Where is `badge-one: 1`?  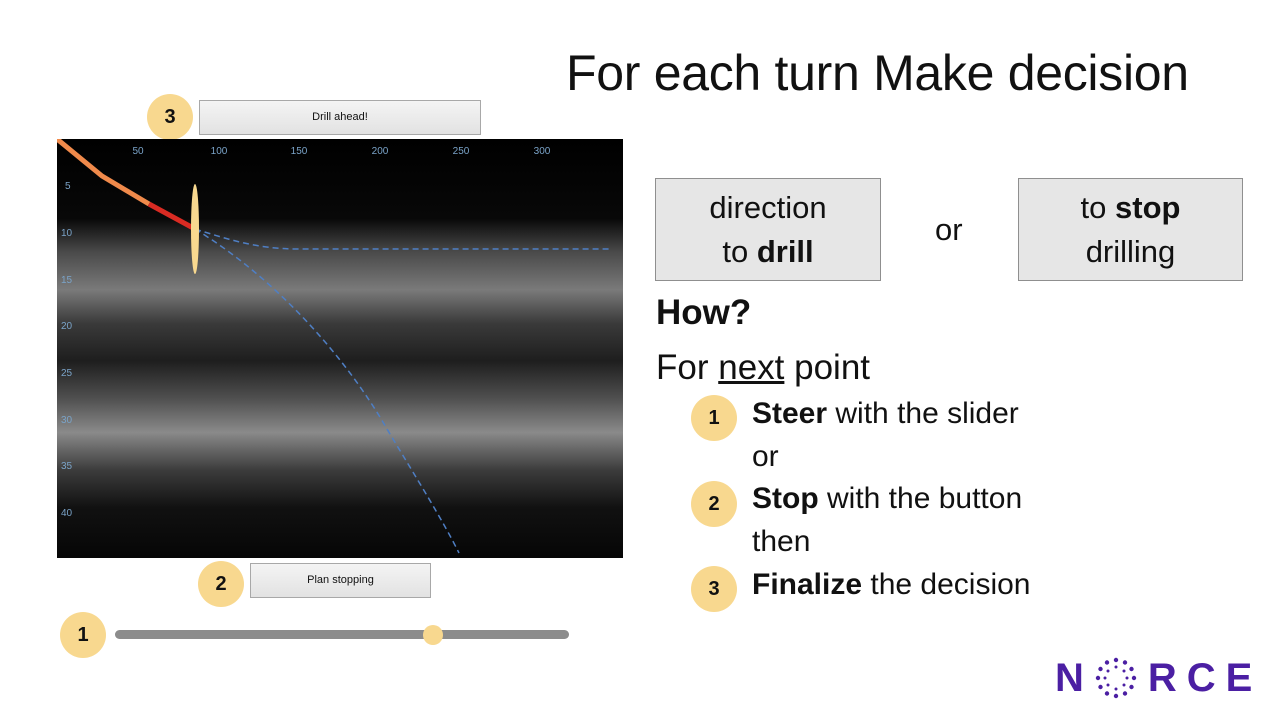
badge-one: 1 is located at coordinates (83, 635).